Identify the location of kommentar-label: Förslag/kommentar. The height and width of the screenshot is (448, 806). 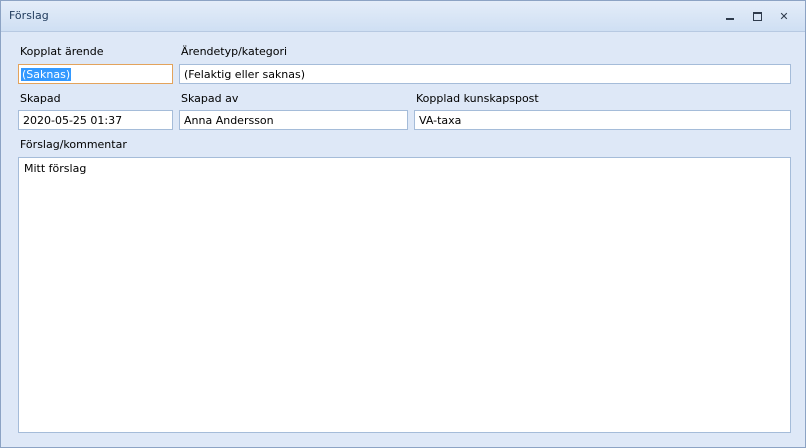
(73, 144).